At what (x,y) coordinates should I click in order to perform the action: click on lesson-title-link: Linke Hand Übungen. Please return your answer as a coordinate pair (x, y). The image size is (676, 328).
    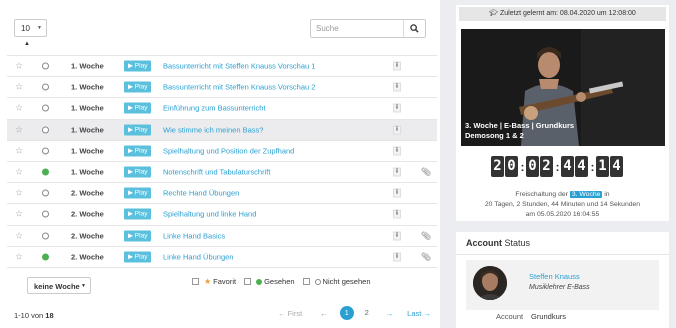
    Looking at the image, I should click on (198, 256).